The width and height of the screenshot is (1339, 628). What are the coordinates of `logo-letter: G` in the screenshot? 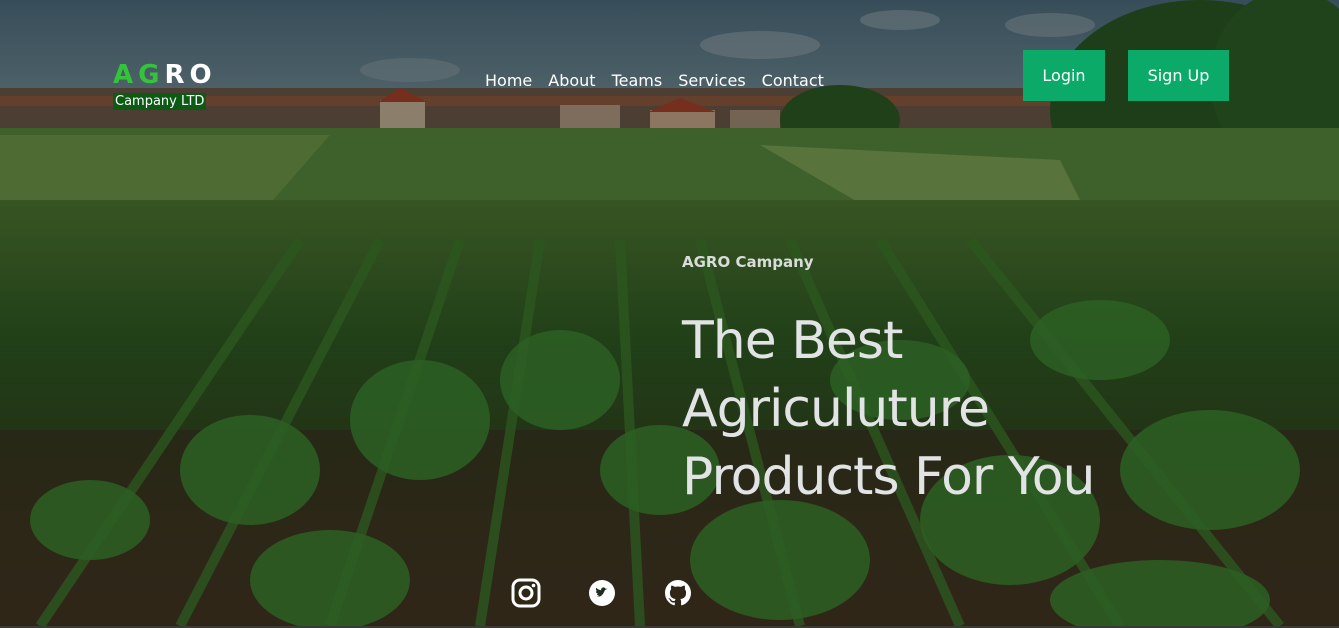 It's located at (151, 75).